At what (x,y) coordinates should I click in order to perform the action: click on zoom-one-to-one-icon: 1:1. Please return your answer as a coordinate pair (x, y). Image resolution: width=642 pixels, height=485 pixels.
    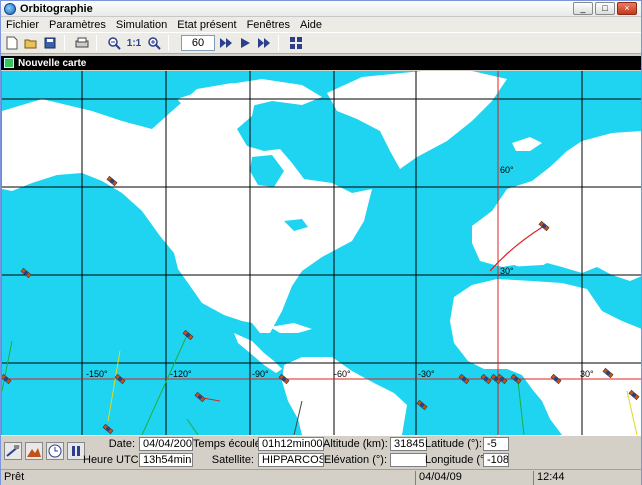
    Looking at the image, I should click on (134, 43).